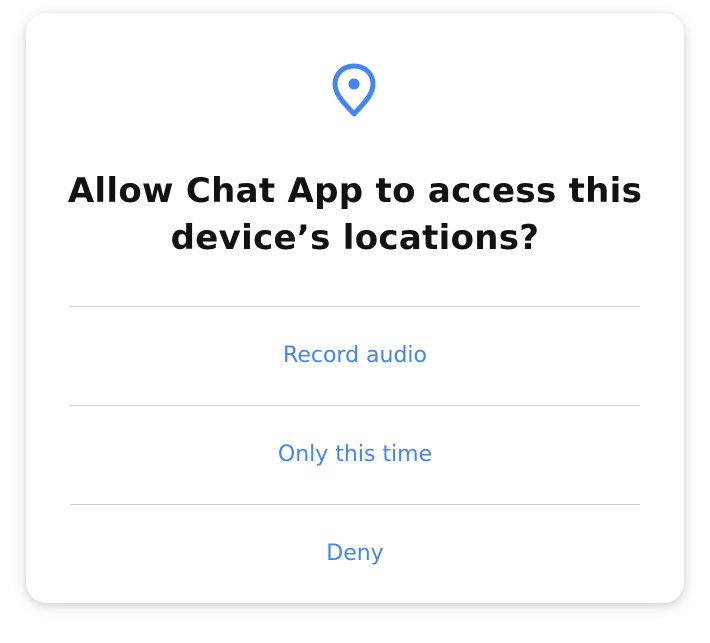 This screenshot has width=710, height=643. Describe the element at coordinates (355, 455) in the screenshot. I see `only-this-time-button: Only this time` at that location.